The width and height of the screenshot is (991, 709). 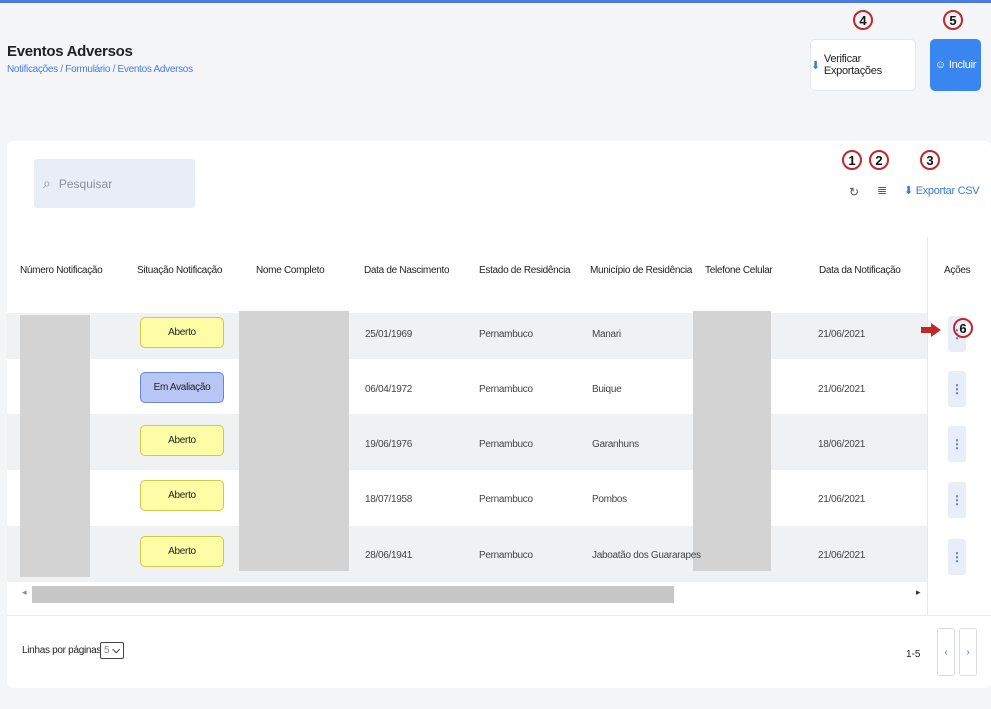 What do you see at coordinates (957, 270) in the screenshot?
I see `column-header-actions: Ações` at bounding box center [957, 270].